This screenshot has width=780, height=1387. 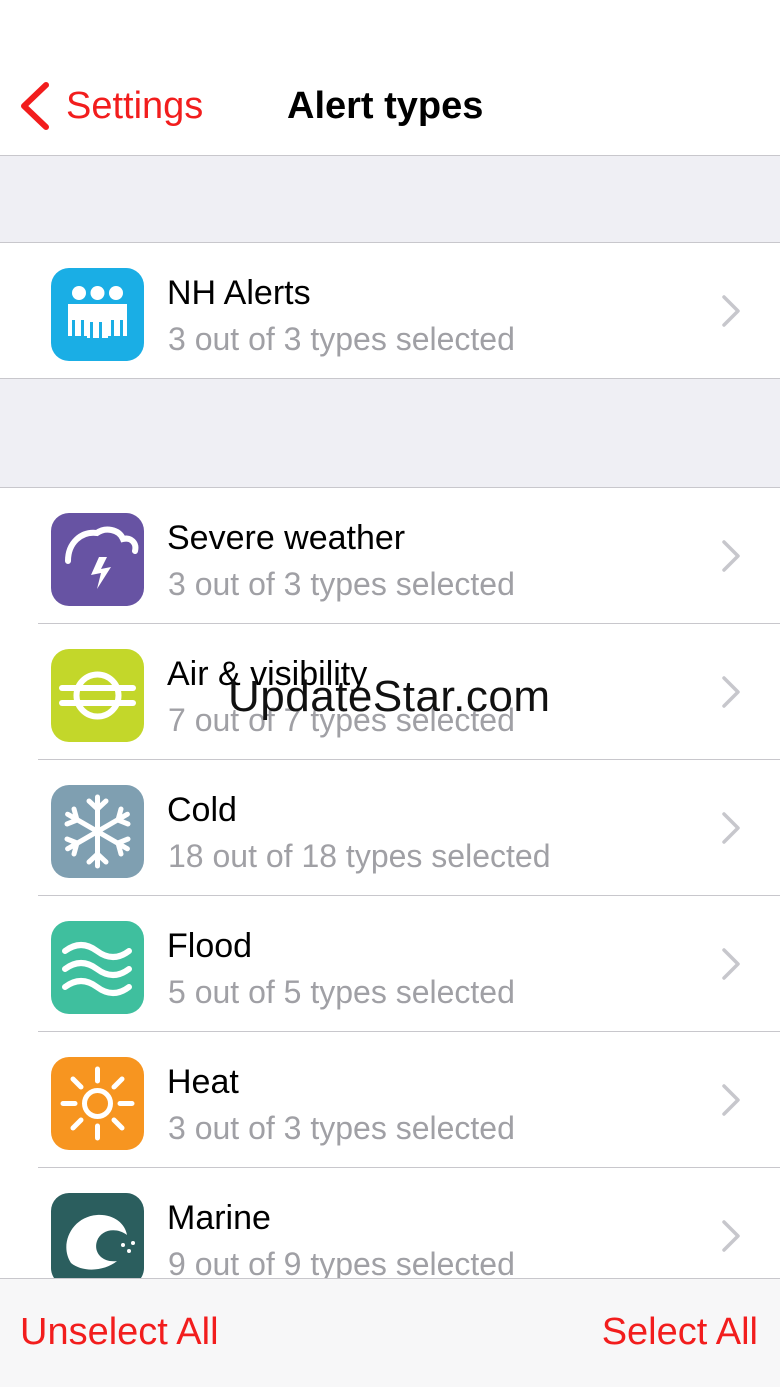 What do you see at coordinates (35, 106) in the screenshot?
I see `chevron-left-icon` at bounding box center [35, 106].